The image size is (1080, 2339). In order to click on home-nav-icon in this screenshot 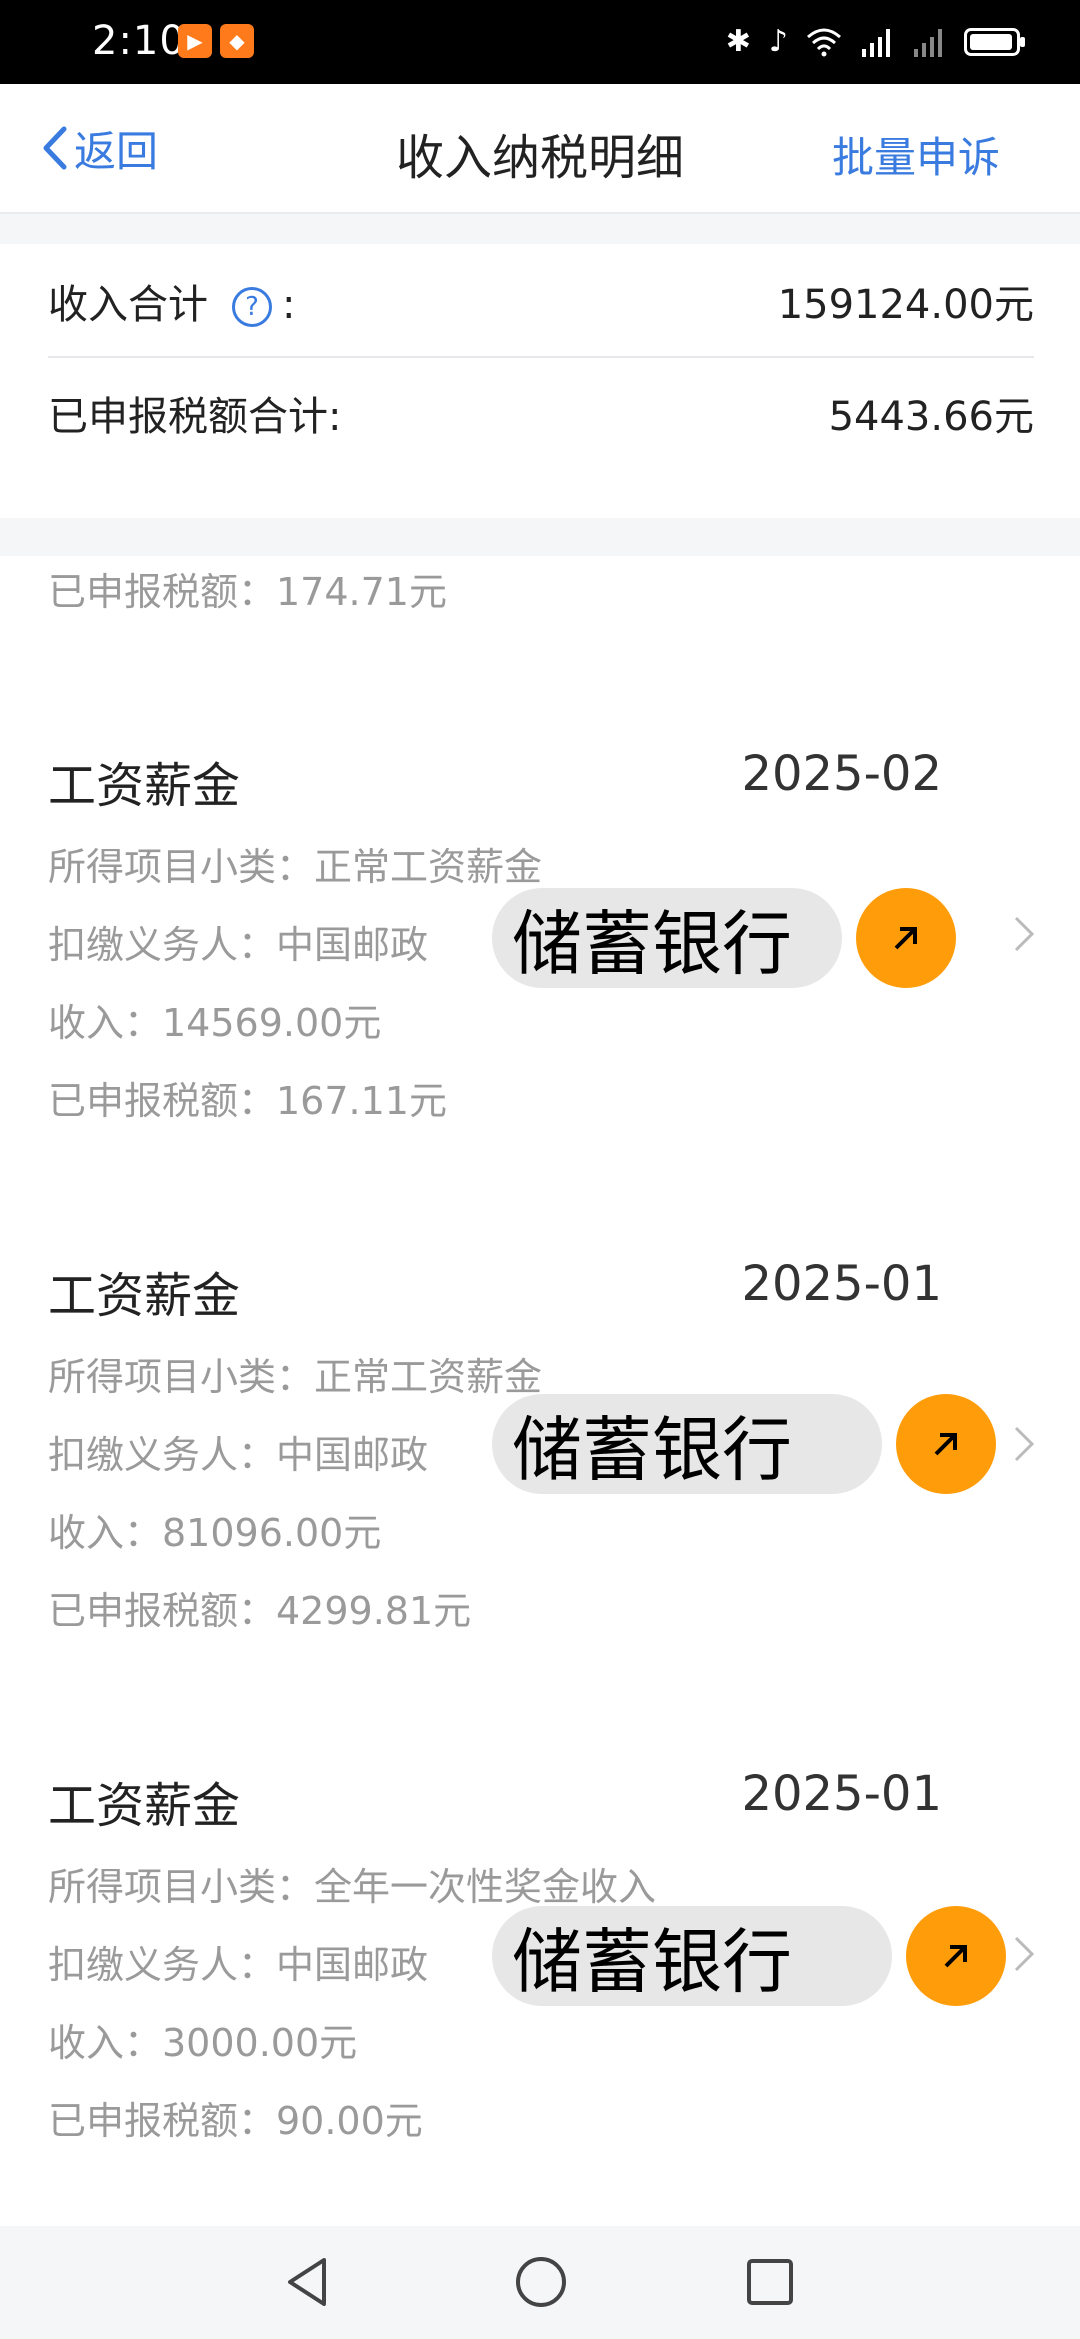, I will do `click(541, 2282)`.